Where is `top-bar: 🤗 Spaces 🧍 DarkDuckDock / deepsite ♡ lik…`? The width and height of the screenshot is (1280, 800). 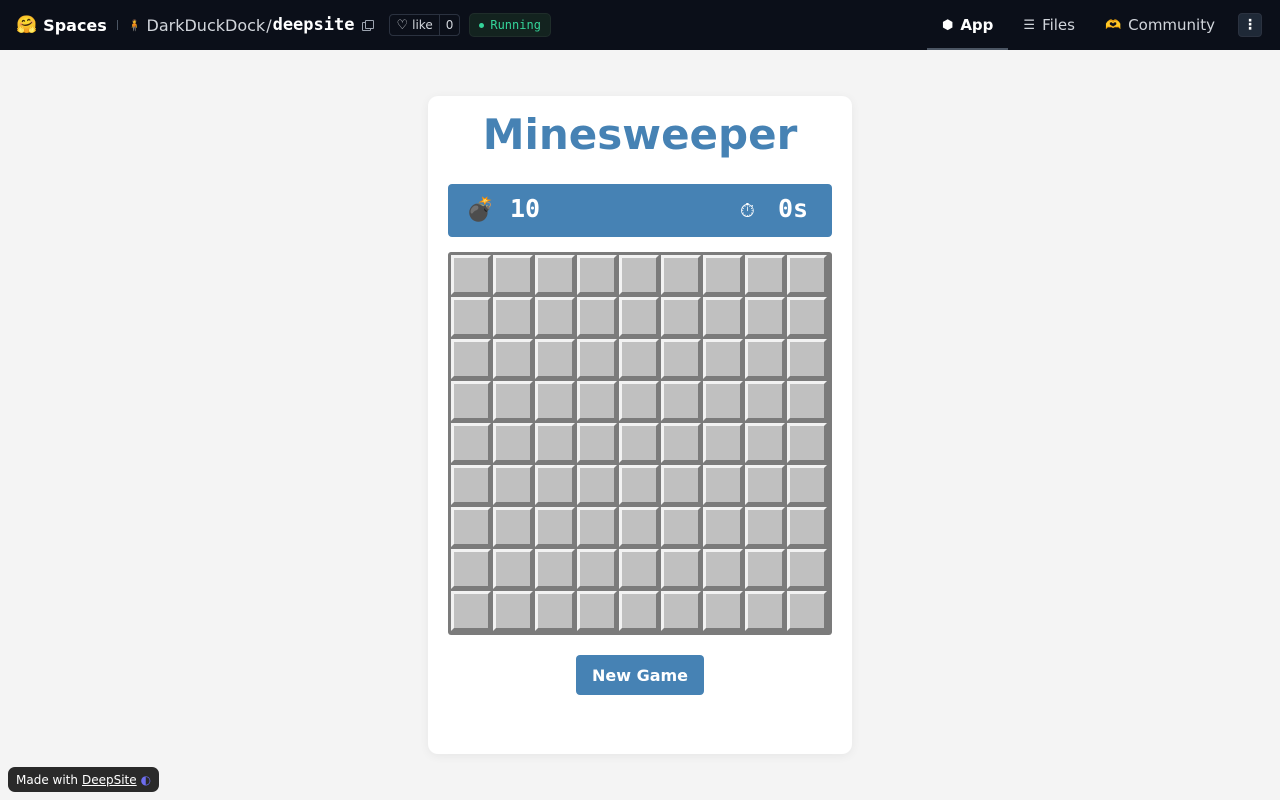
top-bar: 🤗 Spaces 🧍 DarkDuckDock / deepsite ♡ lik… is located at coordinates (640, 25).